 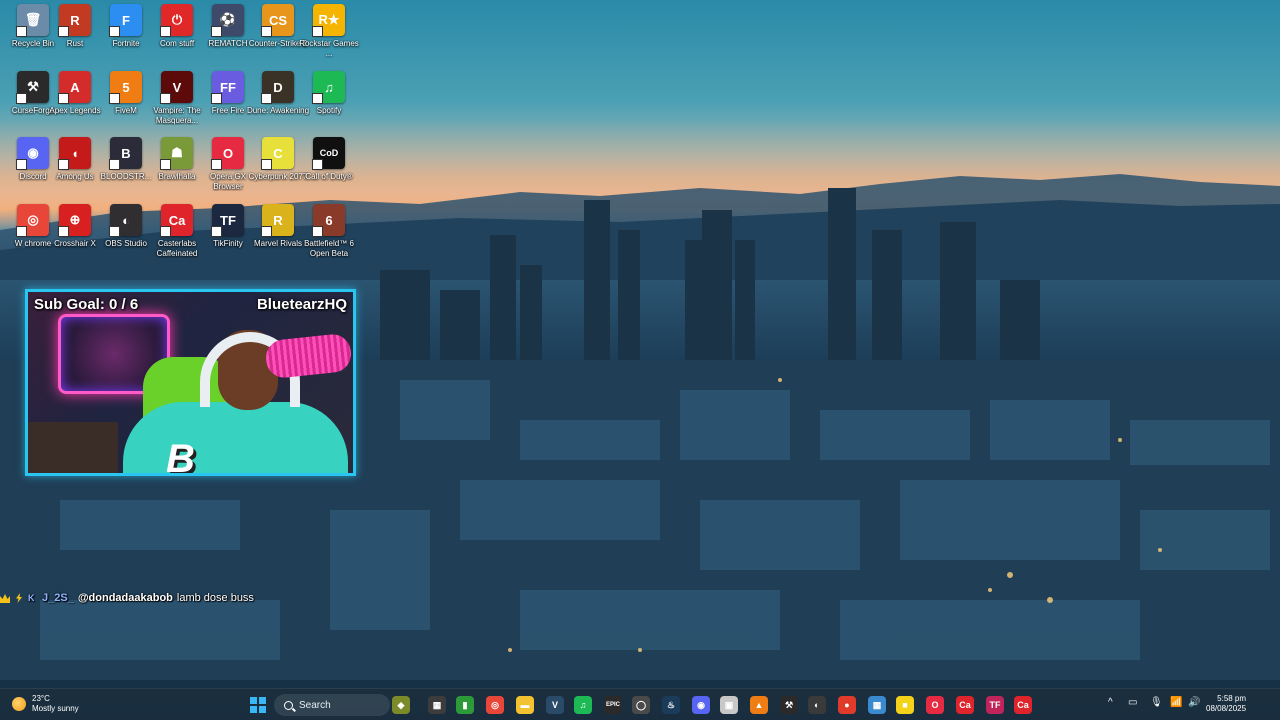 What do you see at coordinates (935, 705) in the screenshot?
I see `opera-gx-taskbar-icon: O` at bounding box center [935, 705].